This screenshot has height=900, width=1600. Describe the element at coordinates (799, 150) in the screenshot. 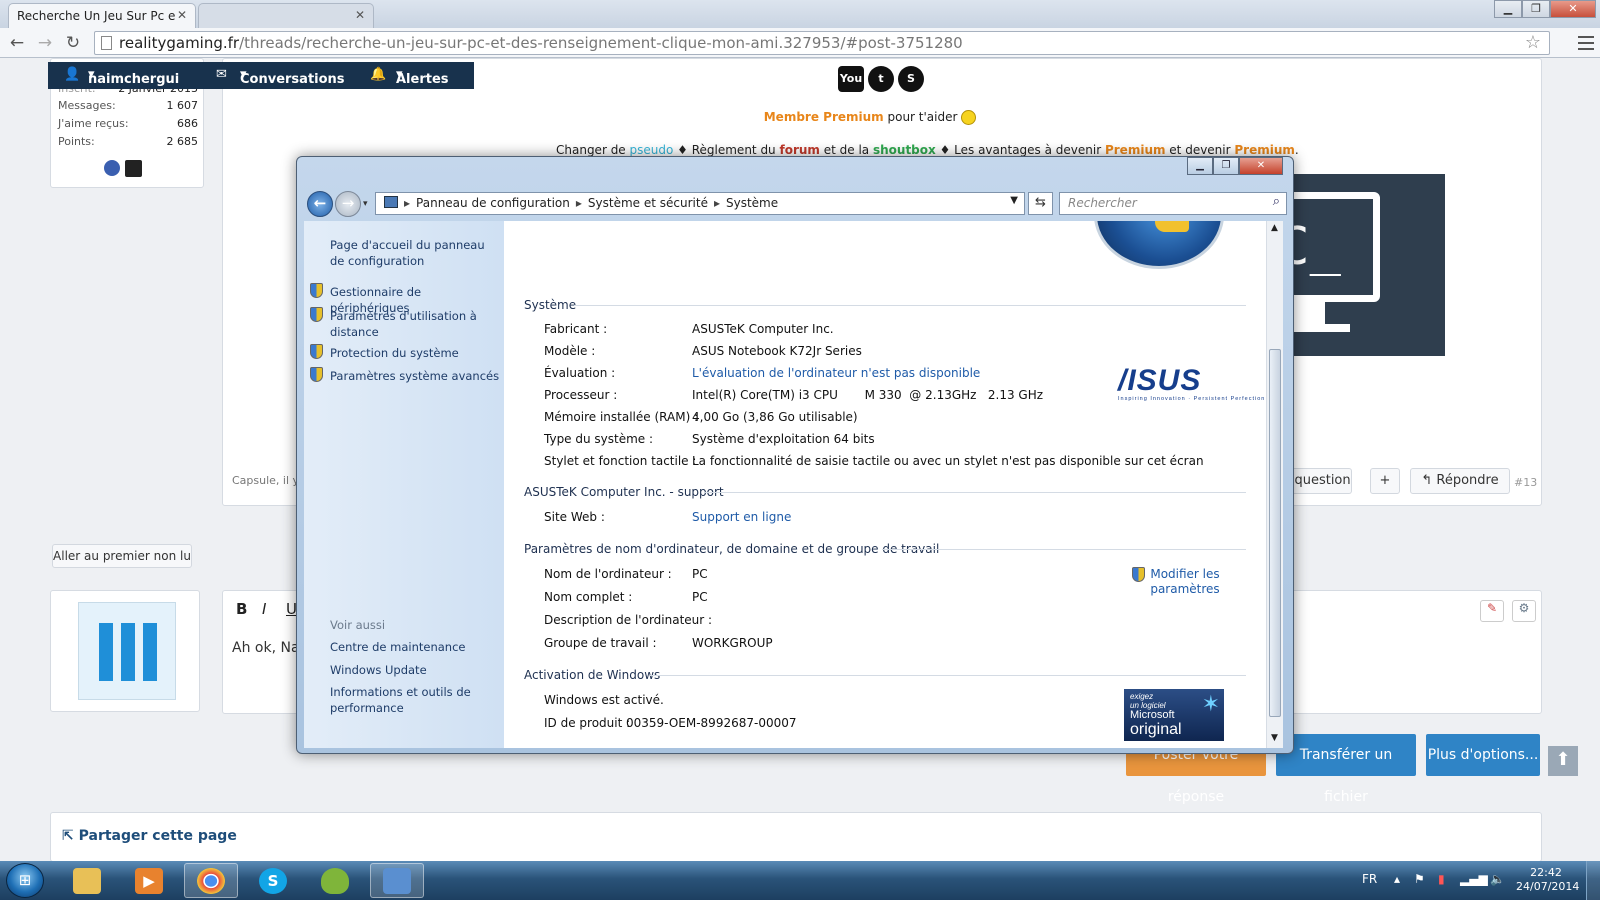

I see `forum-link: forum` at that location.